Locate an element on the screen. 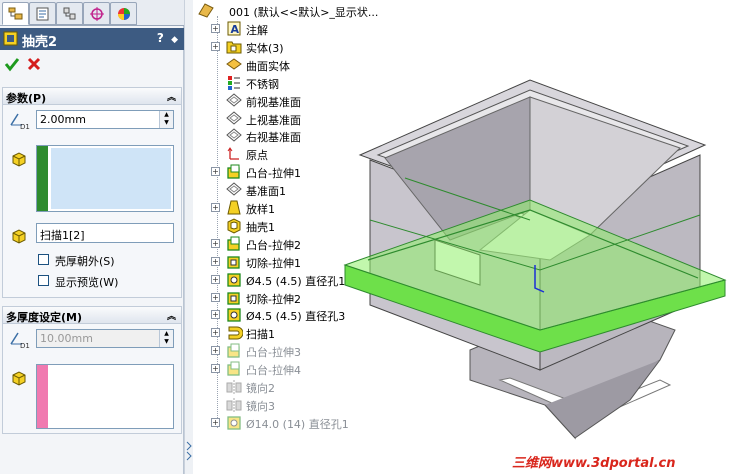 The height and width of the screenshot is (474, 731). multi-thickness-value: 10.00mm is located at coordinates (66, 338).